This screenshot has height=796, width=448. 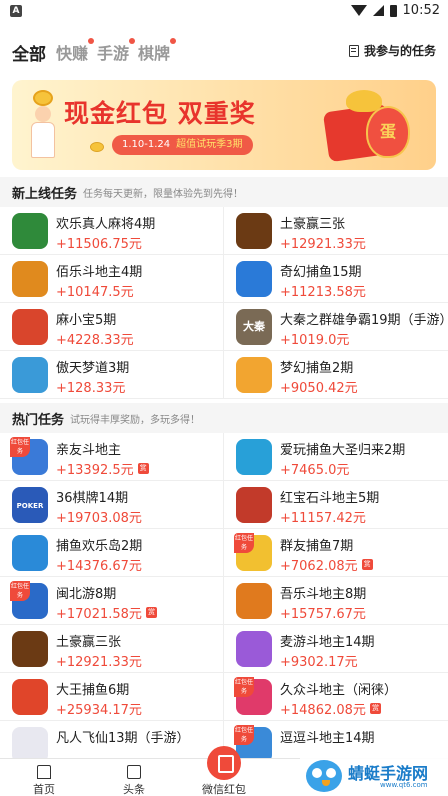 I want to click on reward-tag-icon: 赏, so click(x=375, y=708).